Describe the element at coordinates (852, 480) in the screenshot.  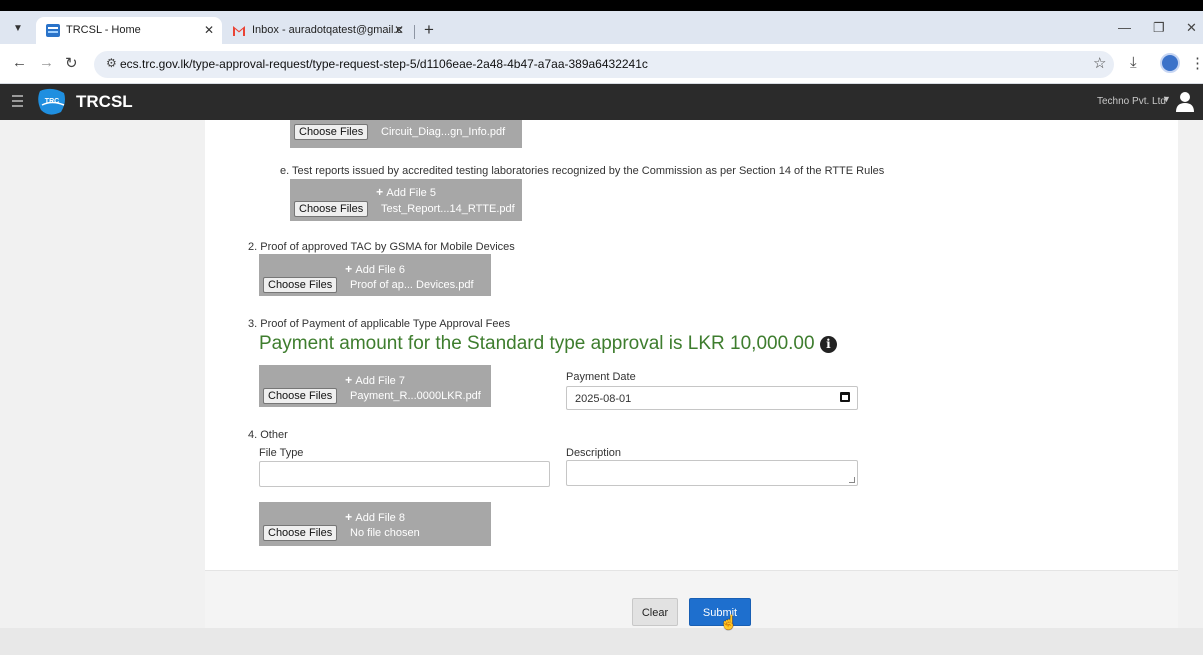
I see `resize-grip-icon` at that location.